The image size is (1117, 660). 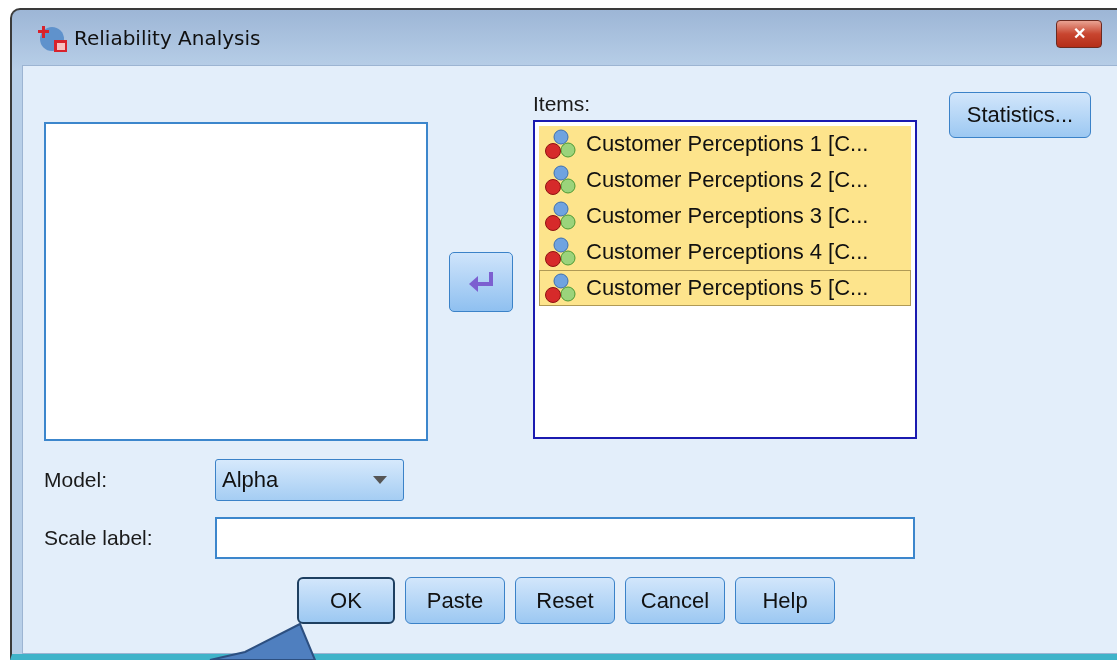 I want to click on dialog-button: Paste, so click(x=455, y=600).